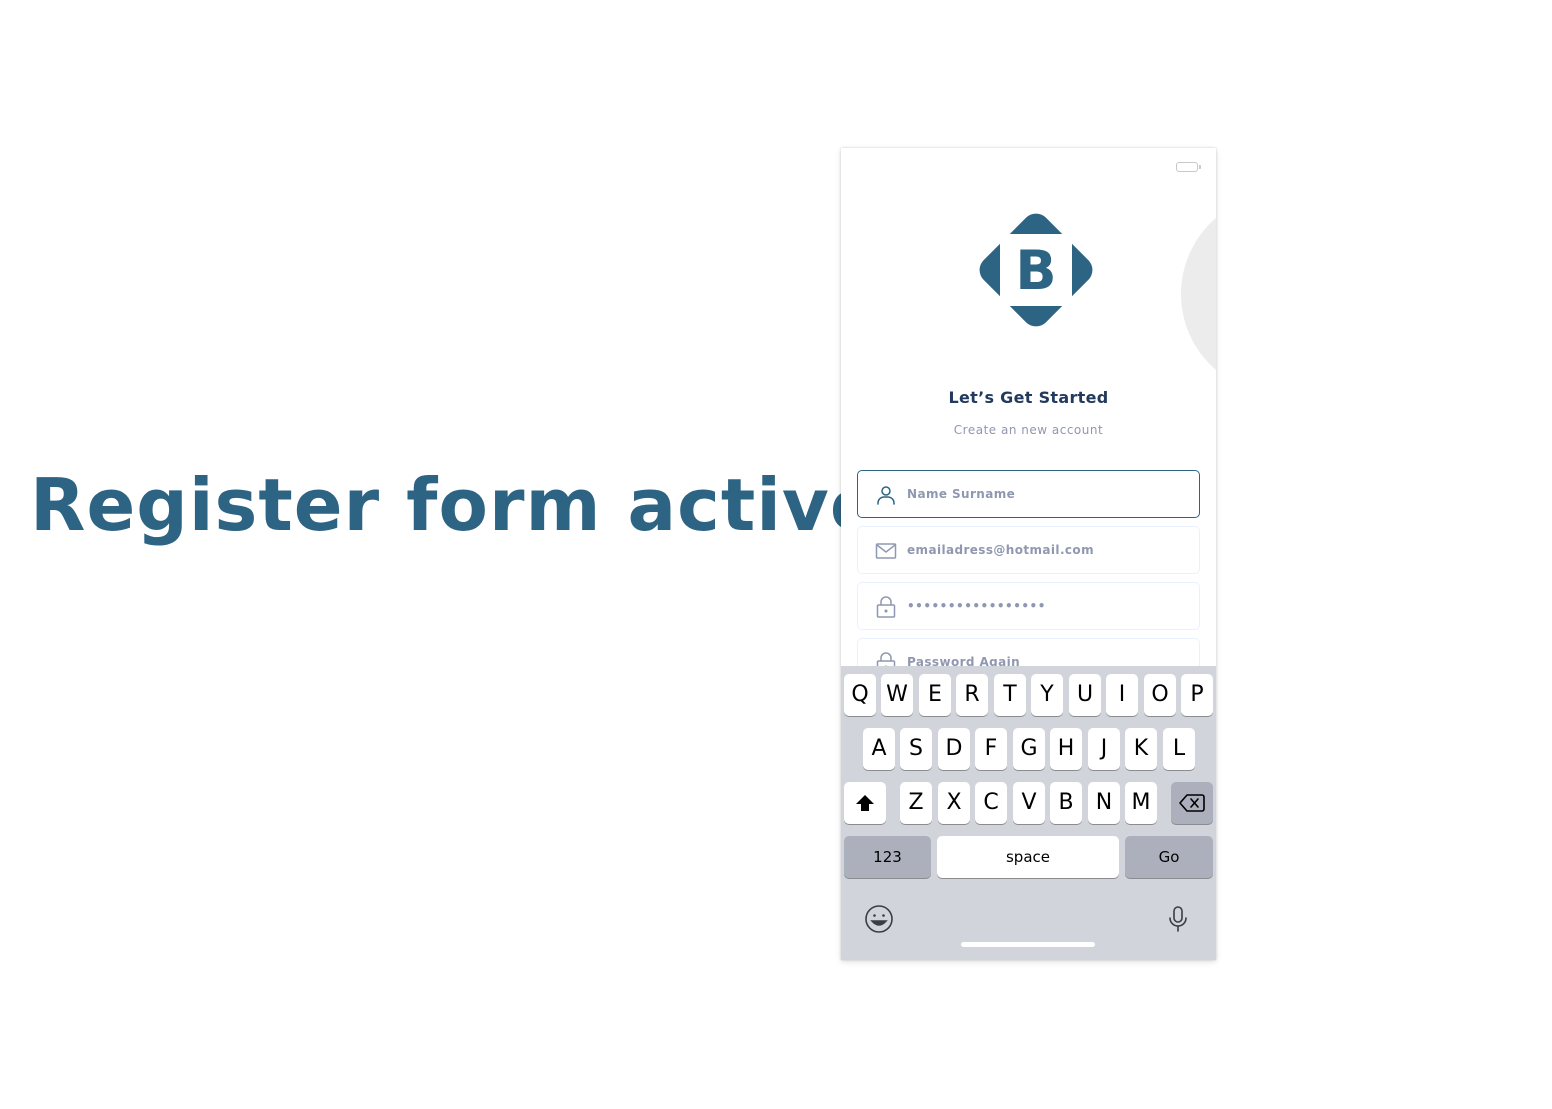  I want to click on key-a: A, so click(879, 749).